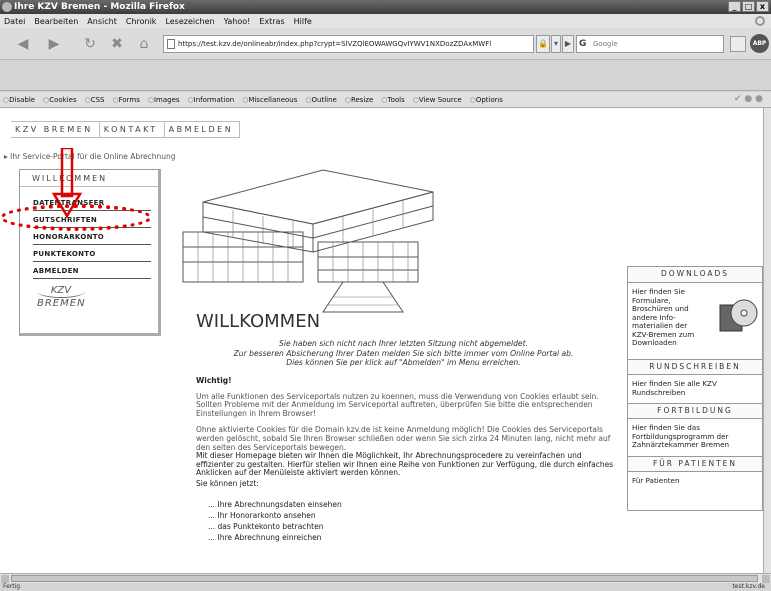 The height and width of the screenshot is (591, 771). Describe the element at coordinates (265, 537) in the screenshot. I see `list-item: ... Ihre Abrechnung einreichen` at that location.